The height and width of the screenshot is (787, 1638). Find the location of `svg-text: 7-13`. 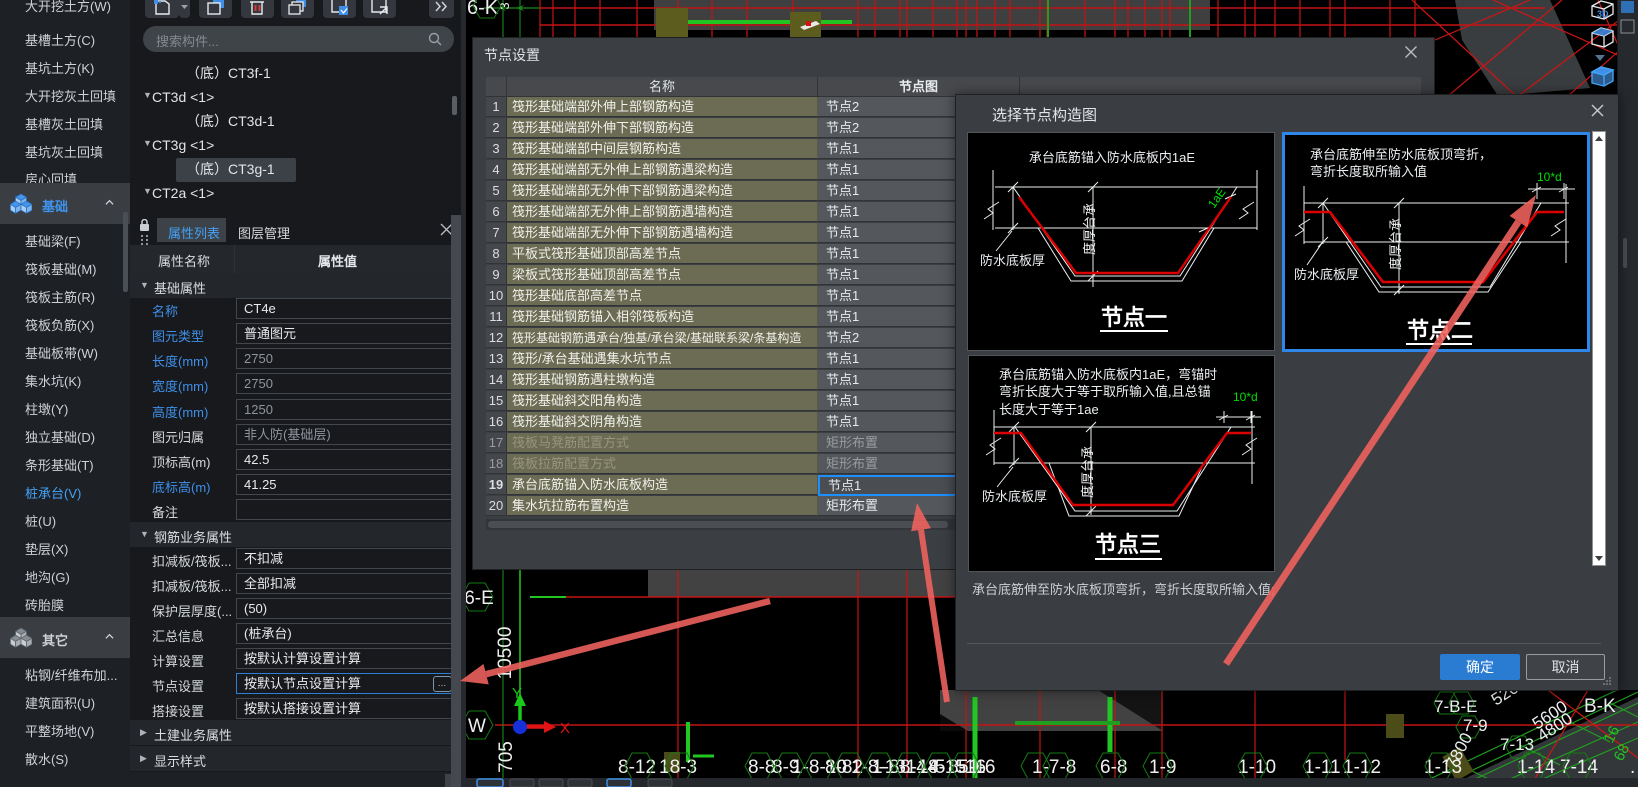

svg-text: 7-13 is located at coordinates (1517, 744).